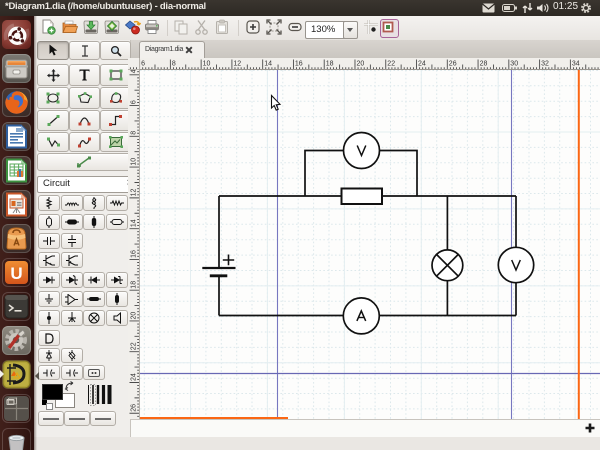 The height and width of the screenshot is (450, 600). Describe the element at coordinates (16, 273) in the screenshot. I see `svg-text: U` at that location.